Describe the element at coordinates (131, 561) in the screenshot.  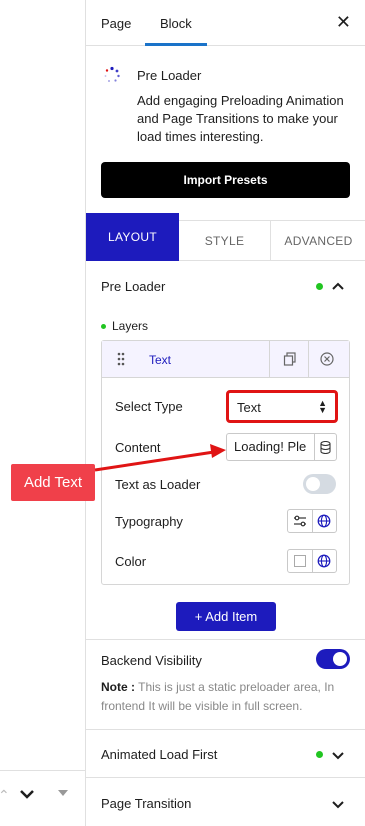
I see `color-label: Color` at that location.